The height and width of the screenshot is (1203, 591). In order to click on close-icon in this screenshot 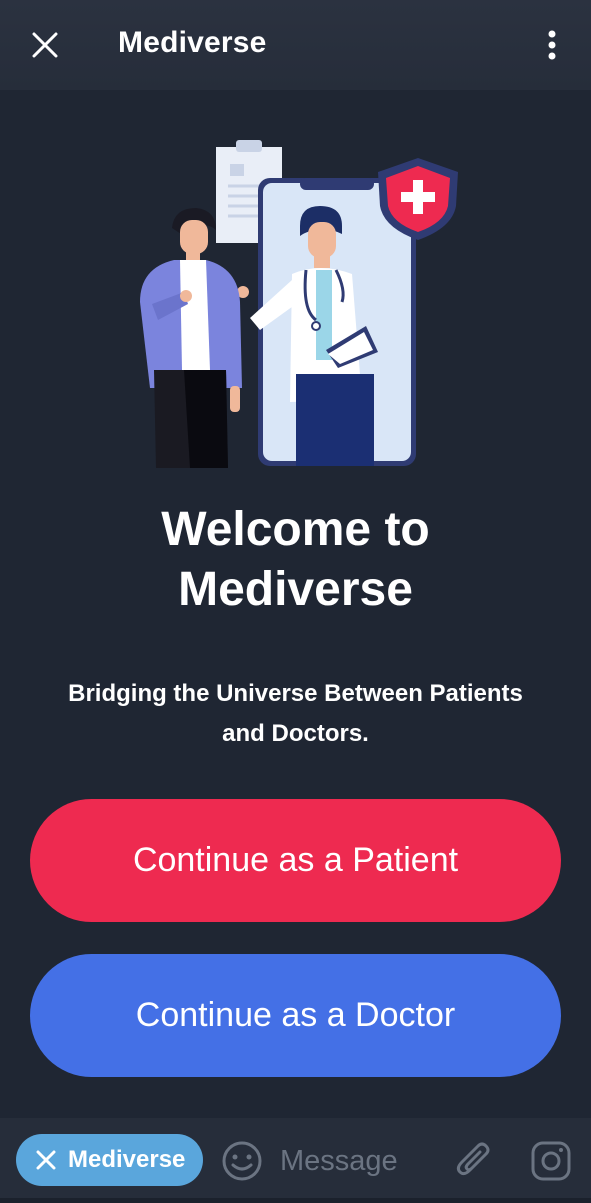, I will do `click(45, 45)`.